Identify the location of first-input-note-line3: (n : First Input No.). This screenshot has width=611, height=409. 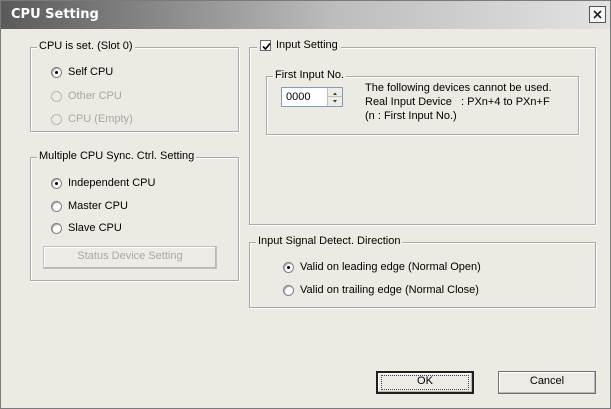
(411, 116).